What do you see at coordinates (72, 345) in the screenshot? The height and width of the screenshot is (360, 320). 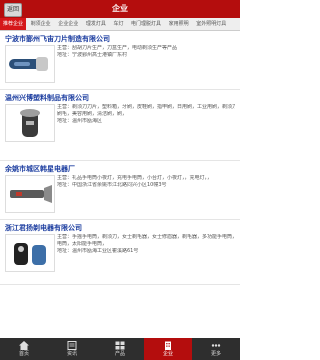 I see `news-icon` at bounding box center [72, 345].